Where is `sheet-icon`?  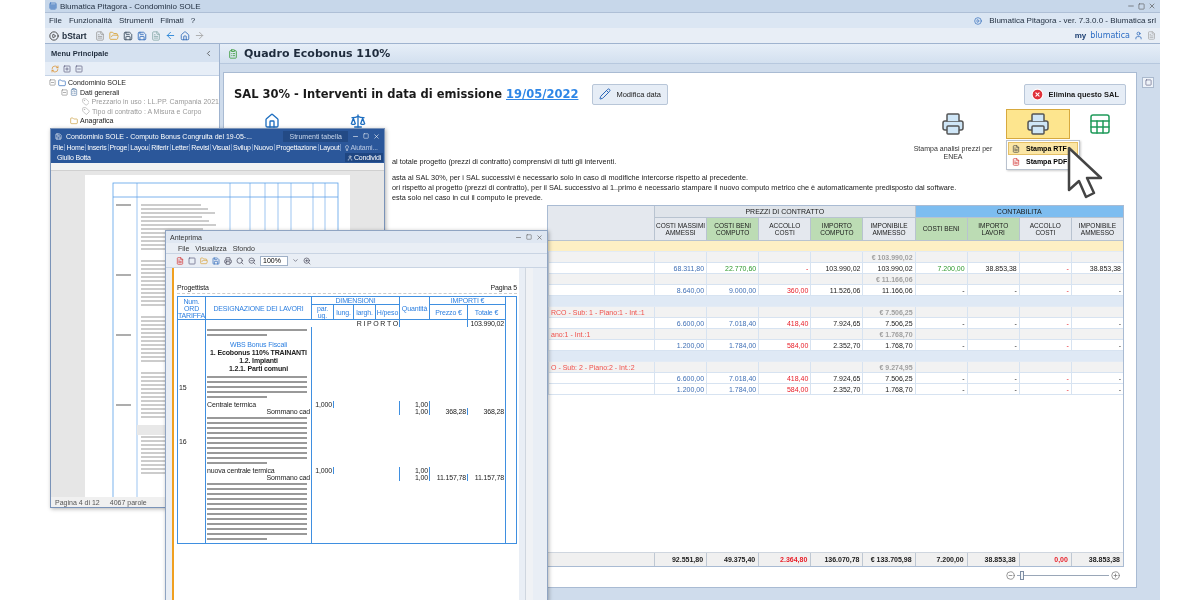
sheet-icon is located at coordinates (74, 92).